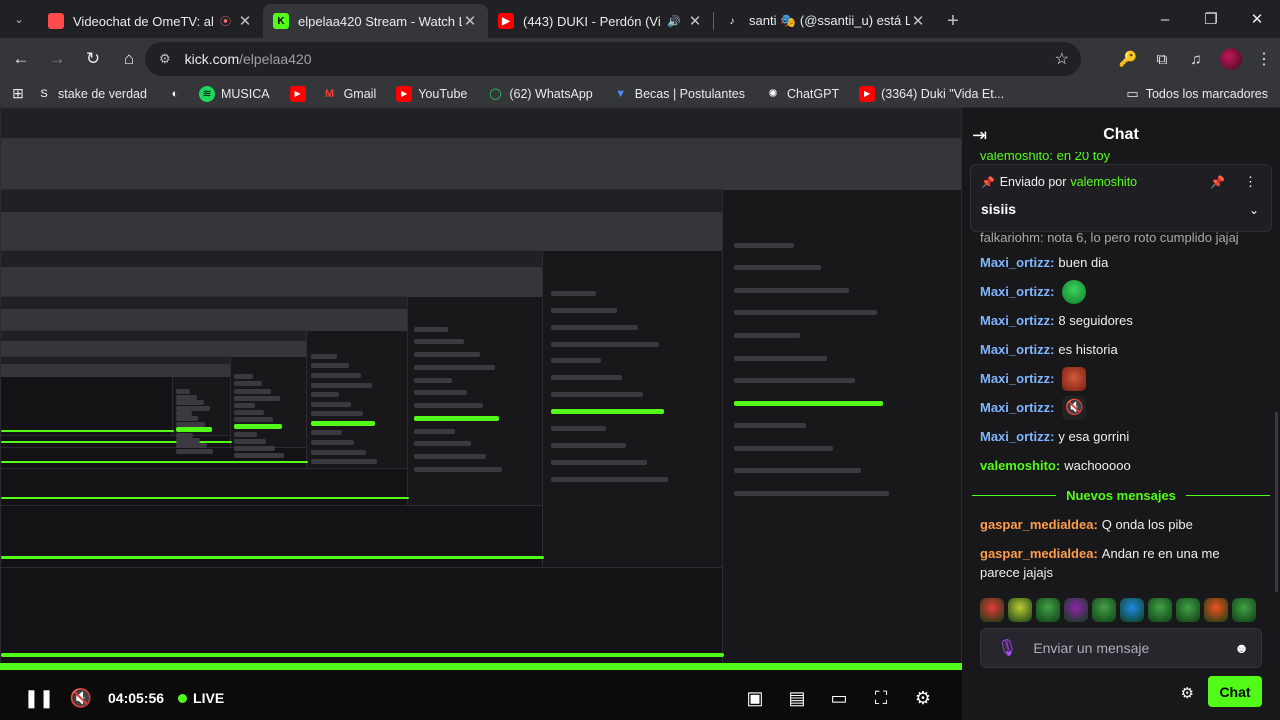 This screenshot has height=720, width=1280. What do you see at coordinates (1162, 59) in the screenshot?
I see `extensions-puzzle-icon: ⧉` at bounding box center [1162, 59].